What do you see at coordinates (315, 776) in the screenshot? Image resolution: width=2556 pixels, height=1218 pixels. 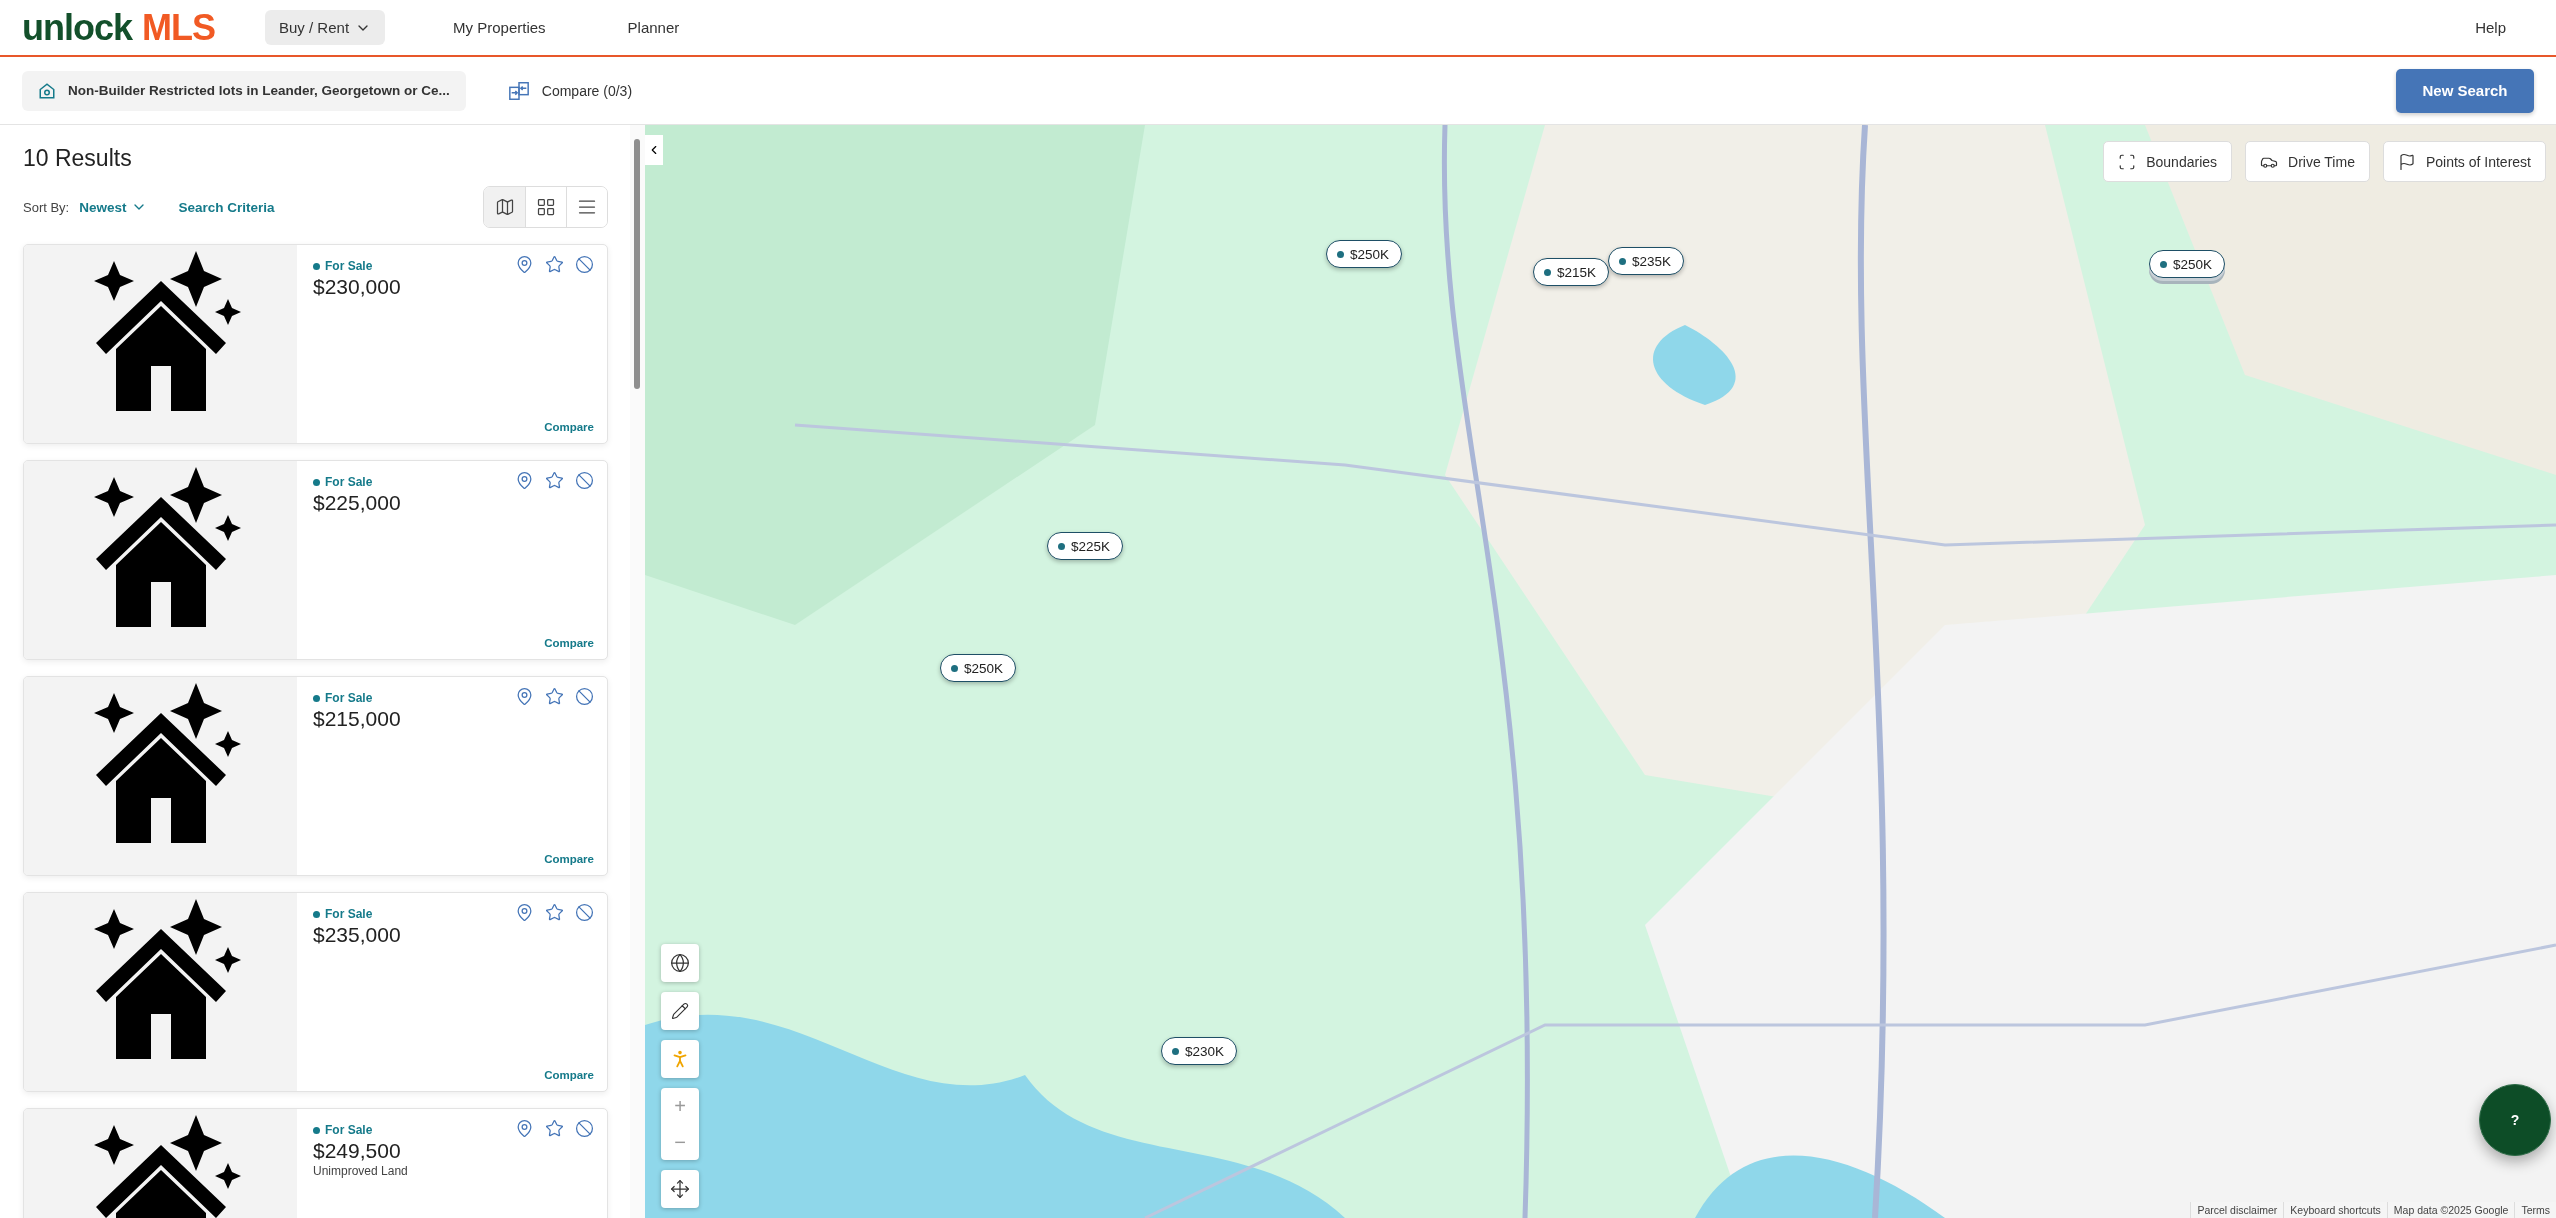 I see `listing-card: For Sale $215,000 Compare` at bounding box center [315, 776].